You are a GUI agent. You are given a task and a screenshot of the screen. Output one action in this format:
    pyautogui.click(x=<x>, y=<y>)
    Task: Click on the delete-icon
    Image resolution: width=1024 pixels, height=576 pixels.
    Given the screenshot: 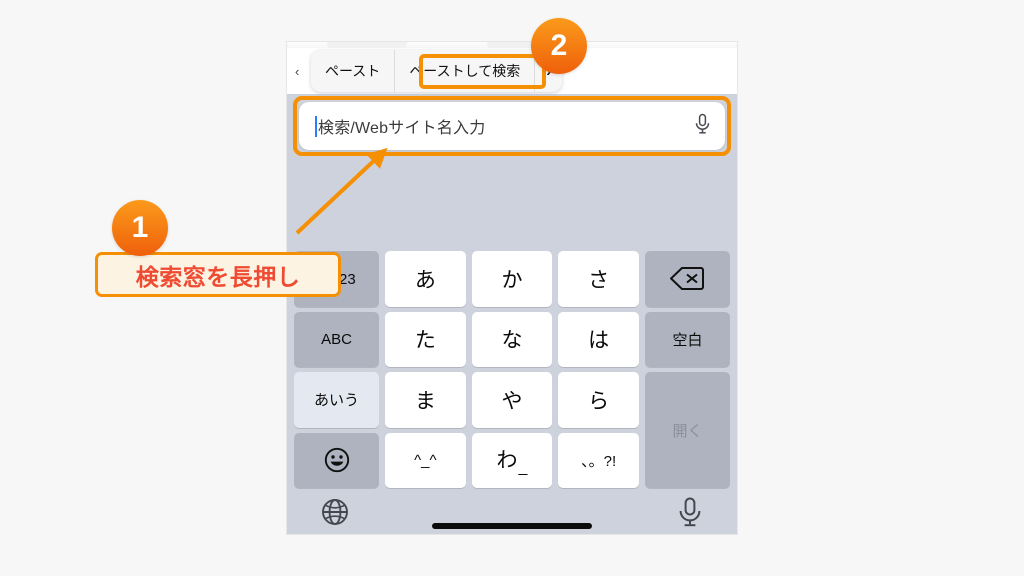 What is the action you would take?
    pyautogui.click(x=687, y=279)
    